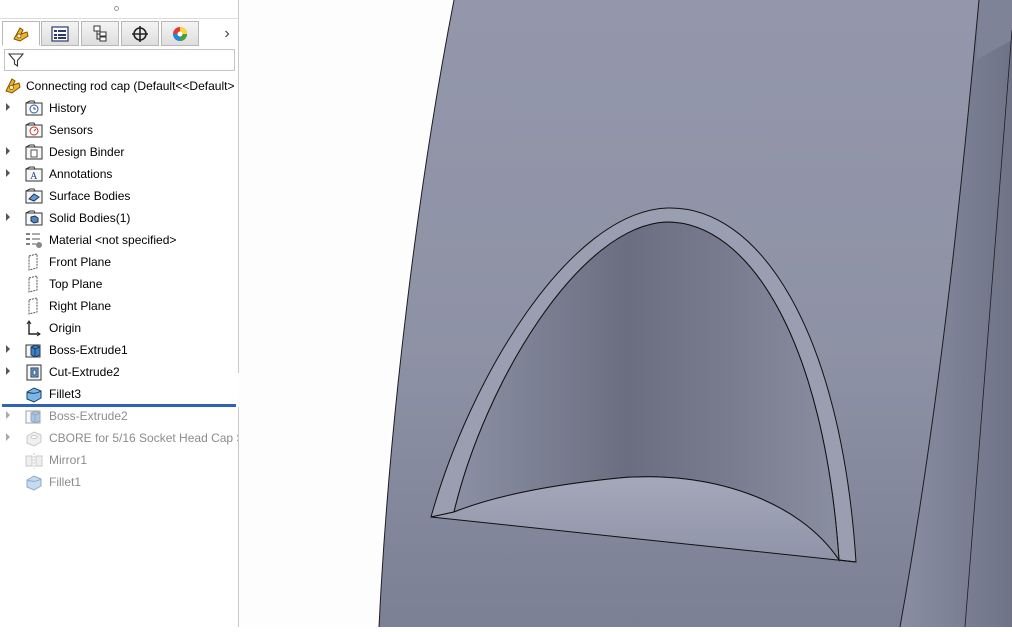 Image resolution: width=1012 pixels, height=632 pixels. I want to click on panel-splitter, so click(119, 9).